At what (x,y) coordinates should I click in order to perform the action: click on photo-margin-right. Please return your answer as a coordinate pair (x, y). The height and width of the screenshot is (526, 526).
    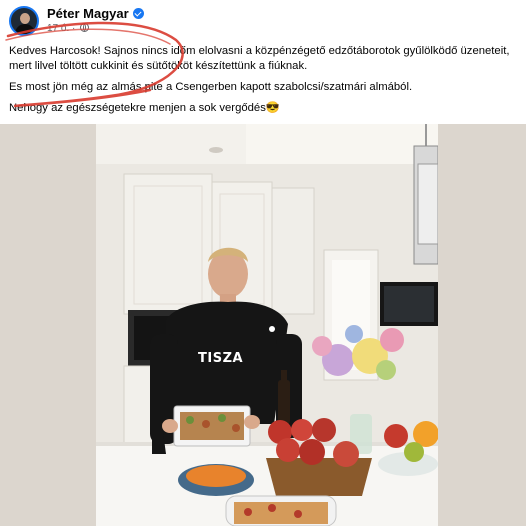
    Looking at the image, I should click on (482, 325).